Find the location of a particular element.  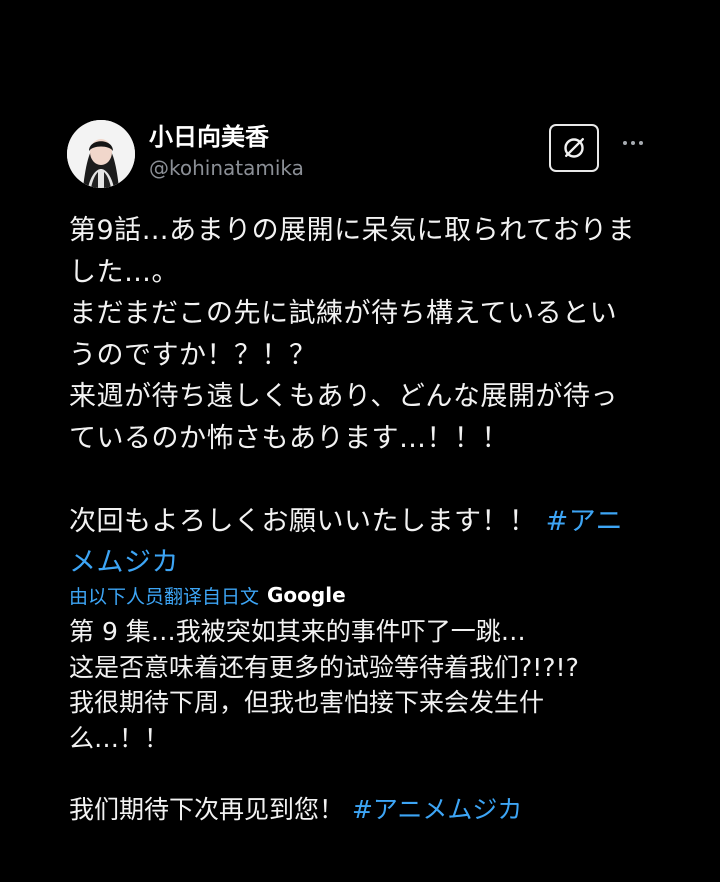

post-line: 第9話…あまりの展開に呆気に取られておりま is located at coordinates (352, 230).